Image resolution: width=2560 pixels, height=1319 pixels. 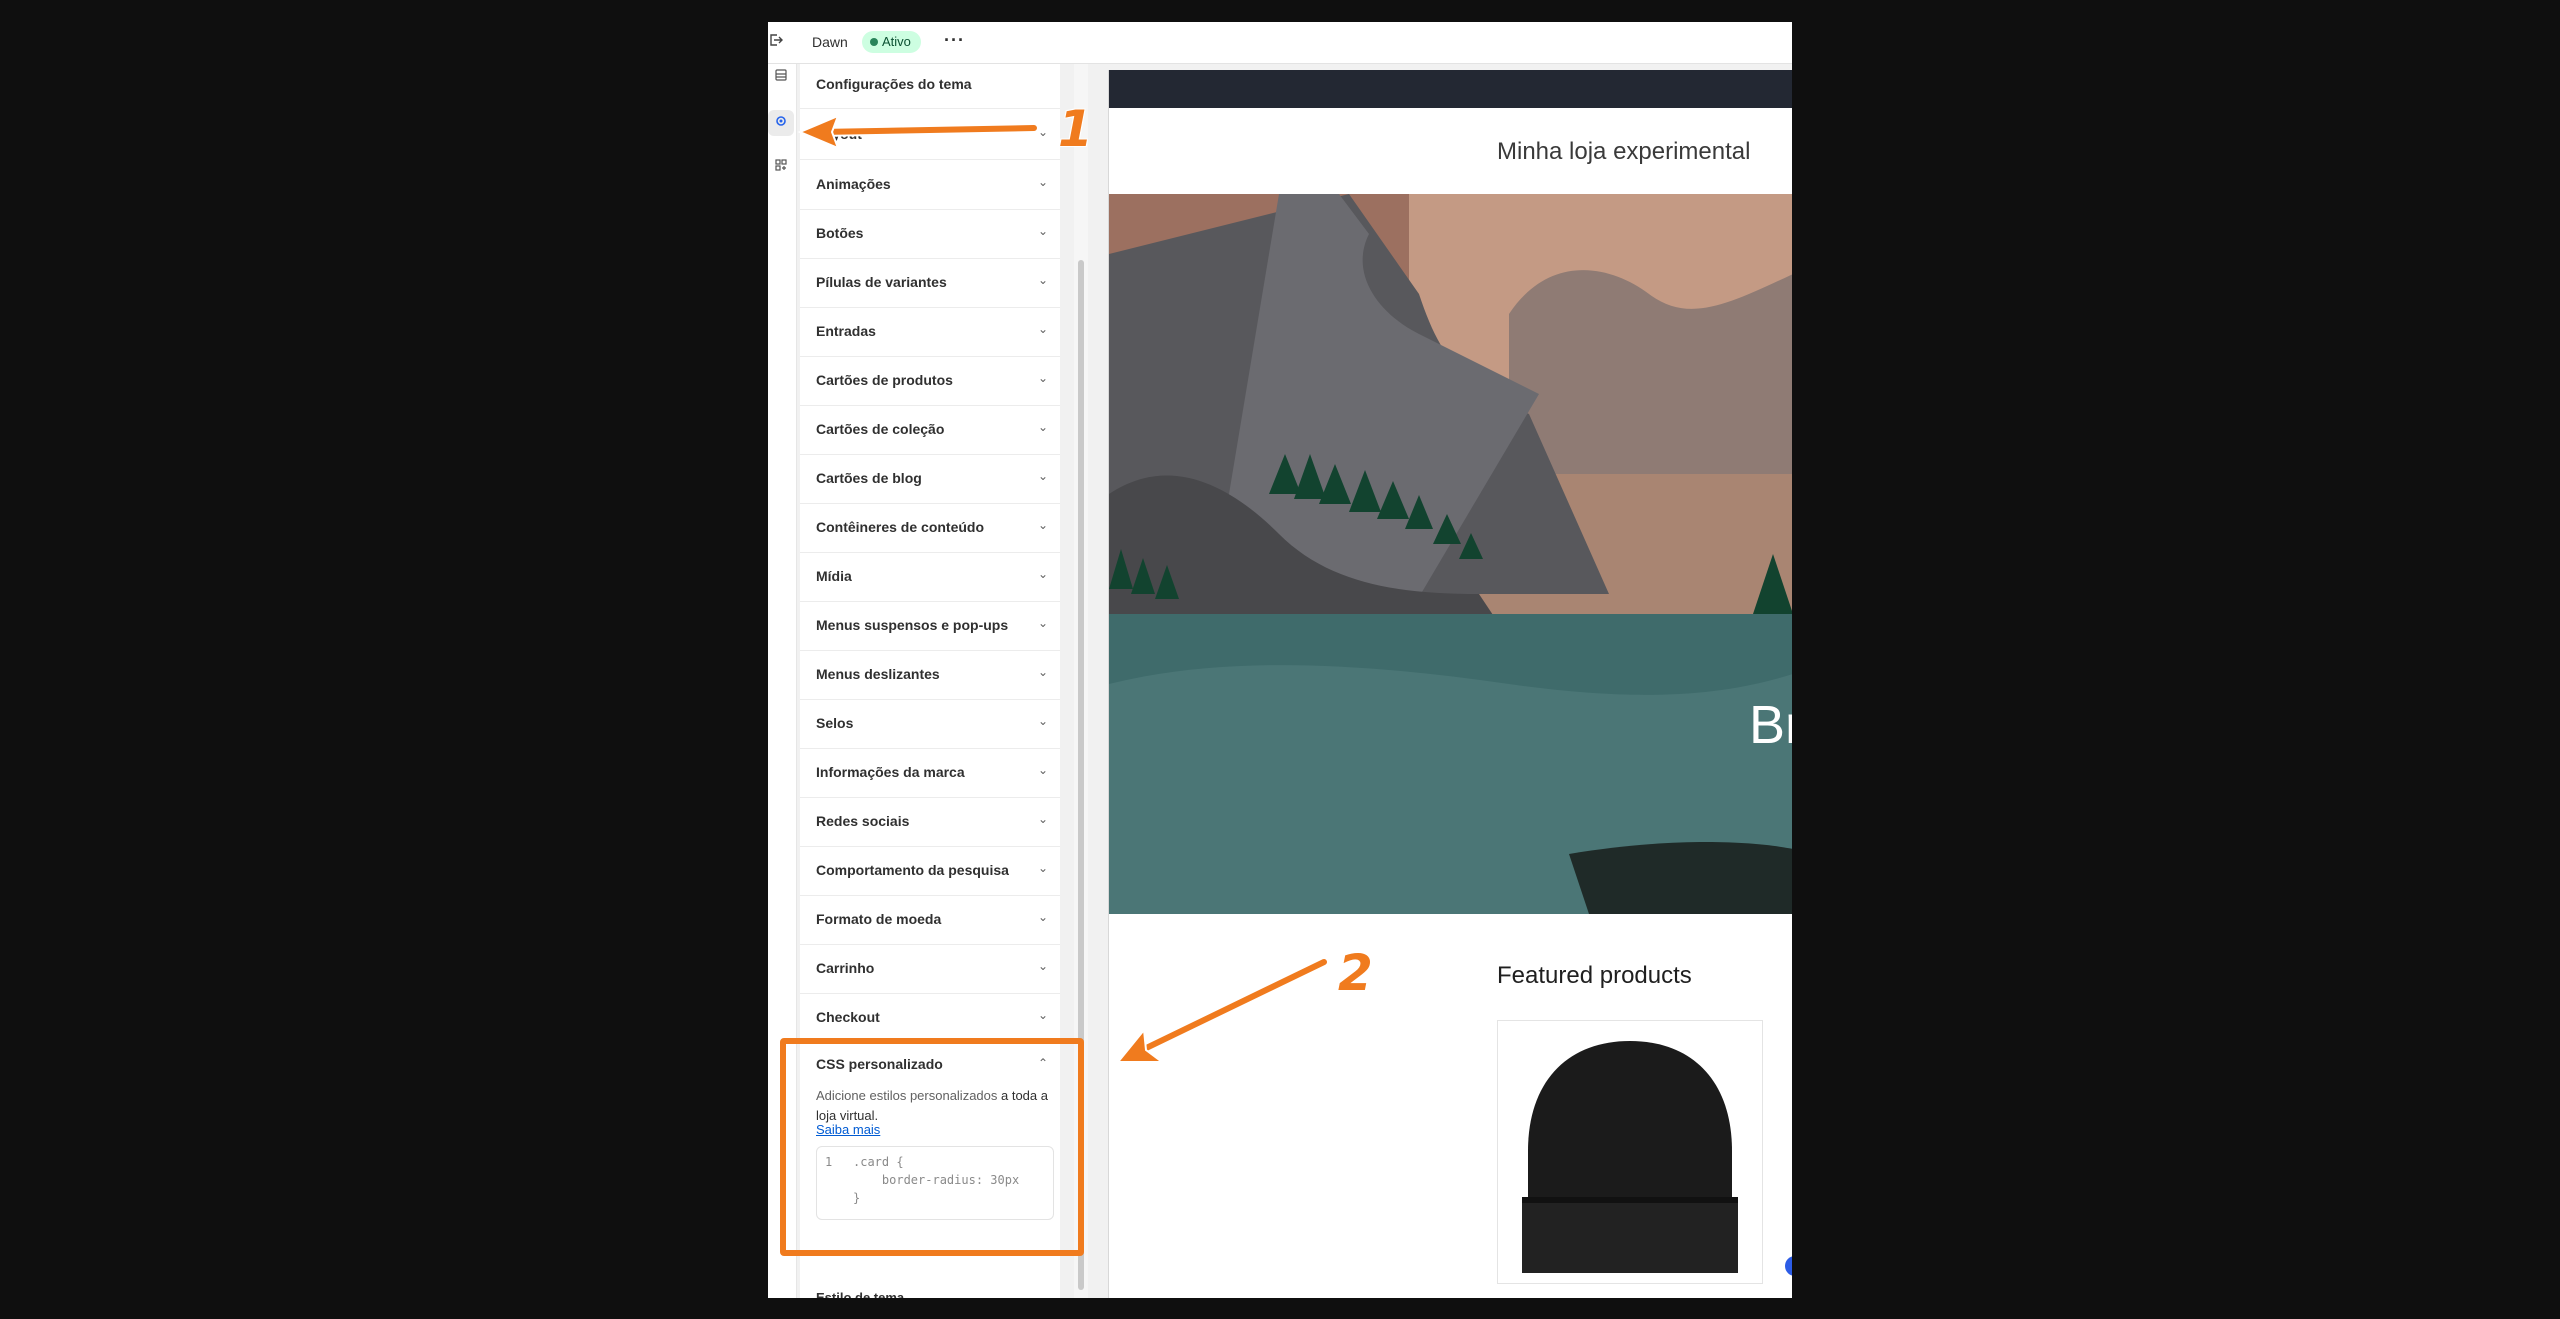 What do you see at coordinates (907, 1095) in the screenshot?
I see `description-muted: Adicione estilos personalizados` at bounding box center [907, 1095].